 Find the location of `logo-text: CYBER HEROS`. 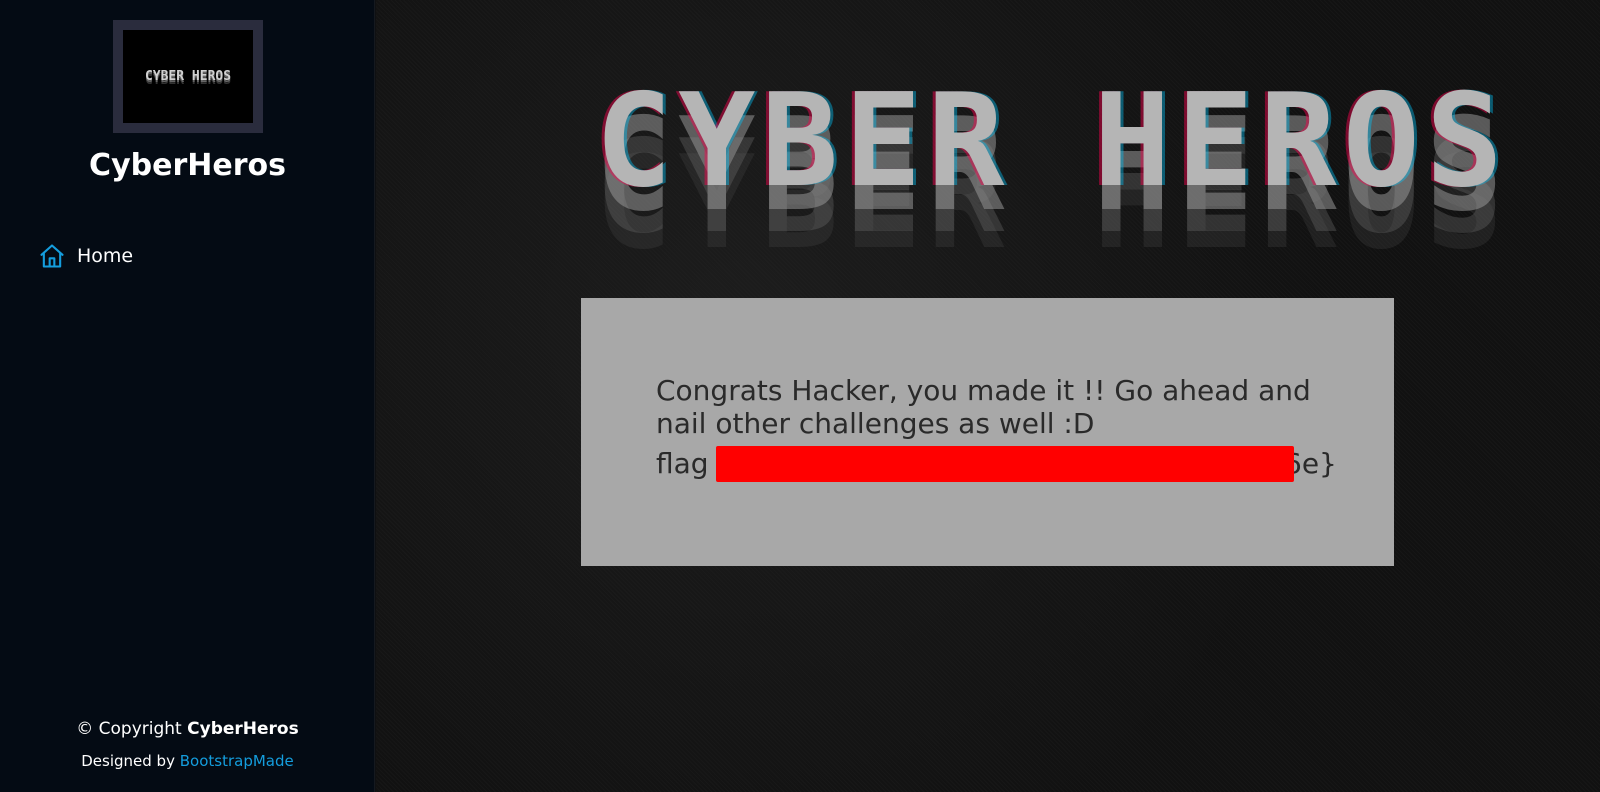

logo-text: CYBER HEROS is located at coordinates (188, 76).